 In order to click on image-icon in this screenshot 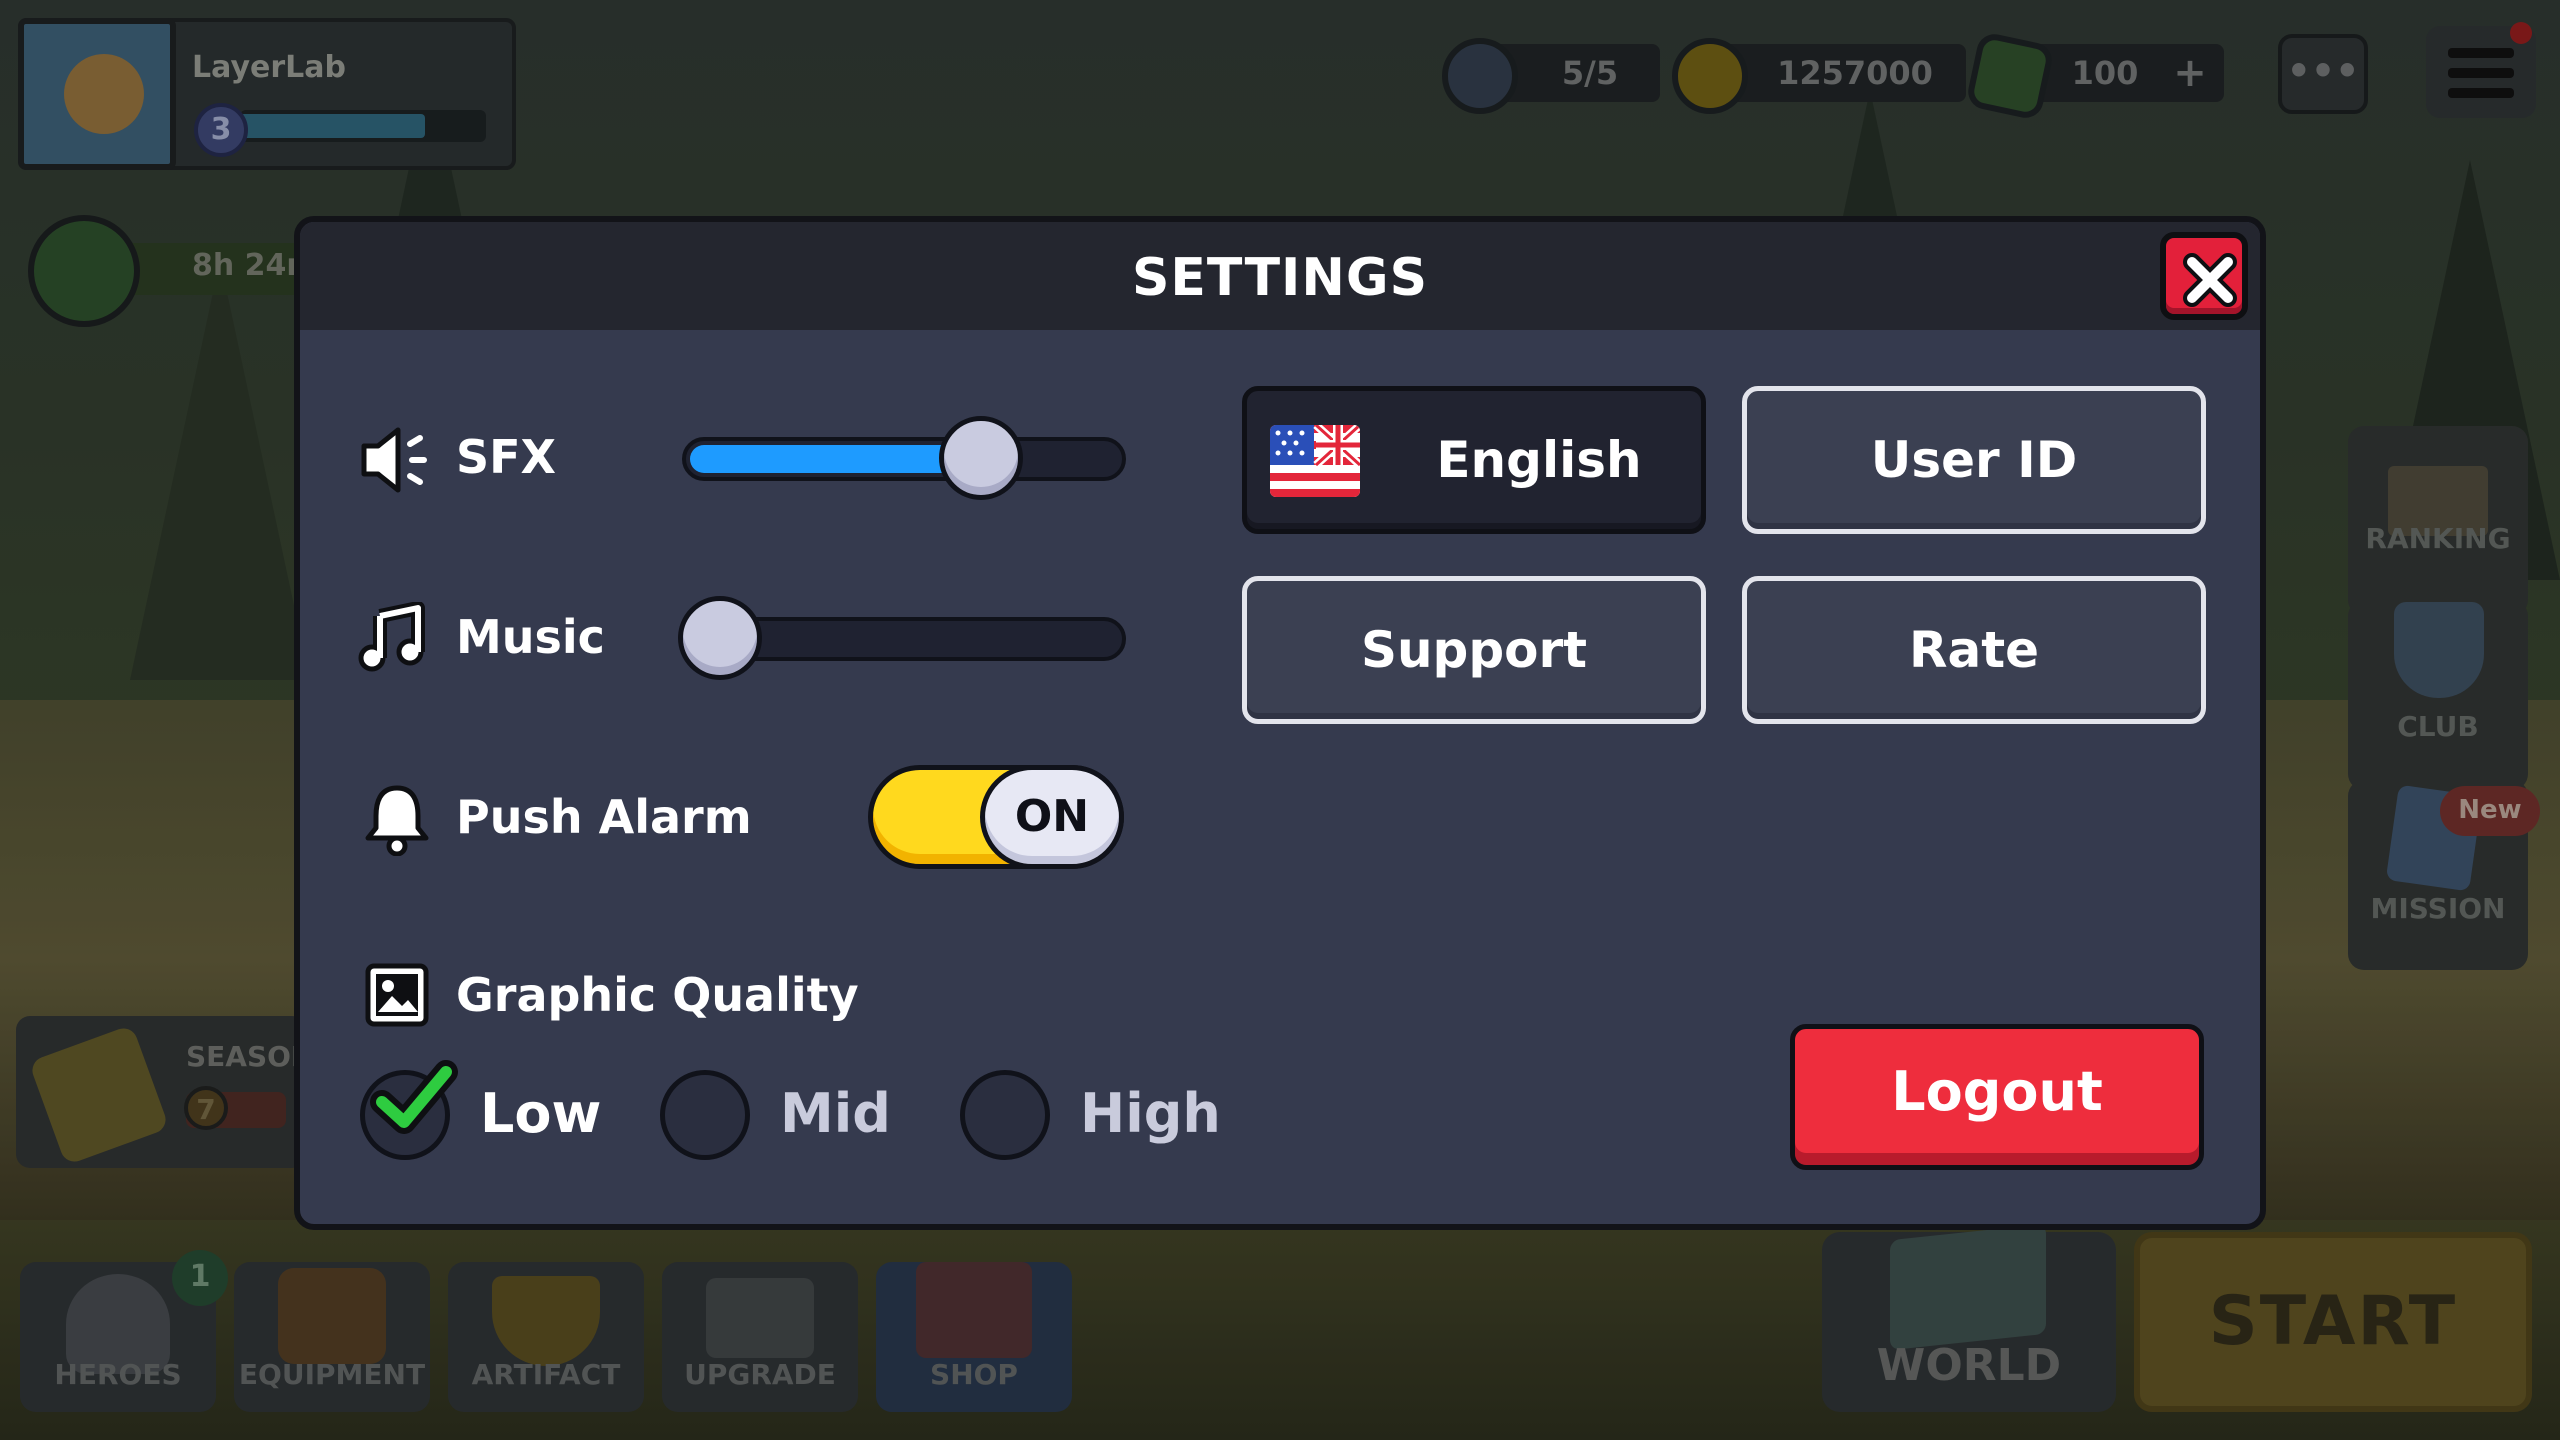, I will do `click(399, 997)`.